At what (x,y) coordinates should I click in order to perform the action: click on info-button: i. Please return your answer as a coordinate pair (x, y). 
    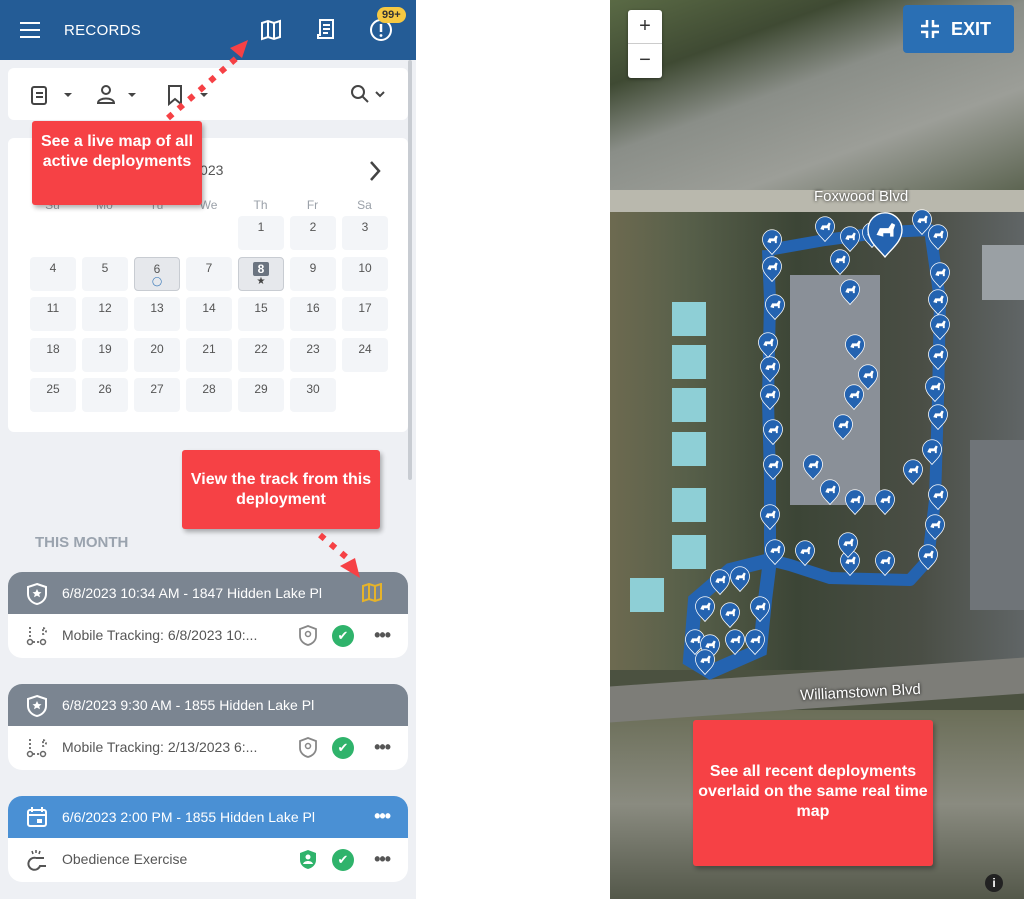
    Looking at the image, I should click on (994, 883).